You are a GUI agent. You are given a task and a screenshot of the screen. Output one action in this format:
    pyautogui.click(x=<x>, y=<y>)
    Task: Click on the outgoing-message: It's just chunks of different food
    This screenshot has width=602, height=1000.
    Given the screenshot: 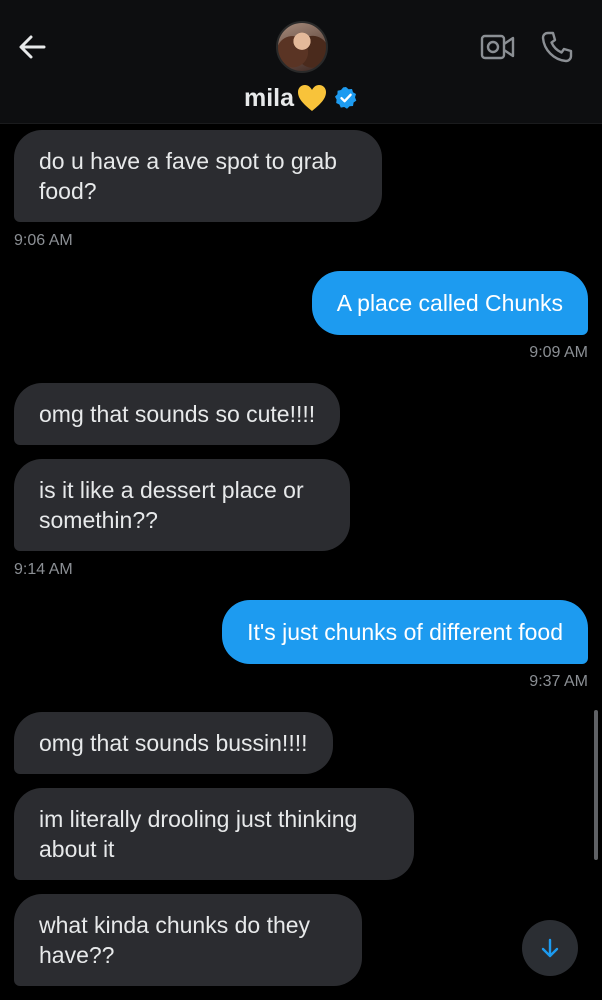 What is the action you would take?
    pyautogui.click(x=405, y=632)
    